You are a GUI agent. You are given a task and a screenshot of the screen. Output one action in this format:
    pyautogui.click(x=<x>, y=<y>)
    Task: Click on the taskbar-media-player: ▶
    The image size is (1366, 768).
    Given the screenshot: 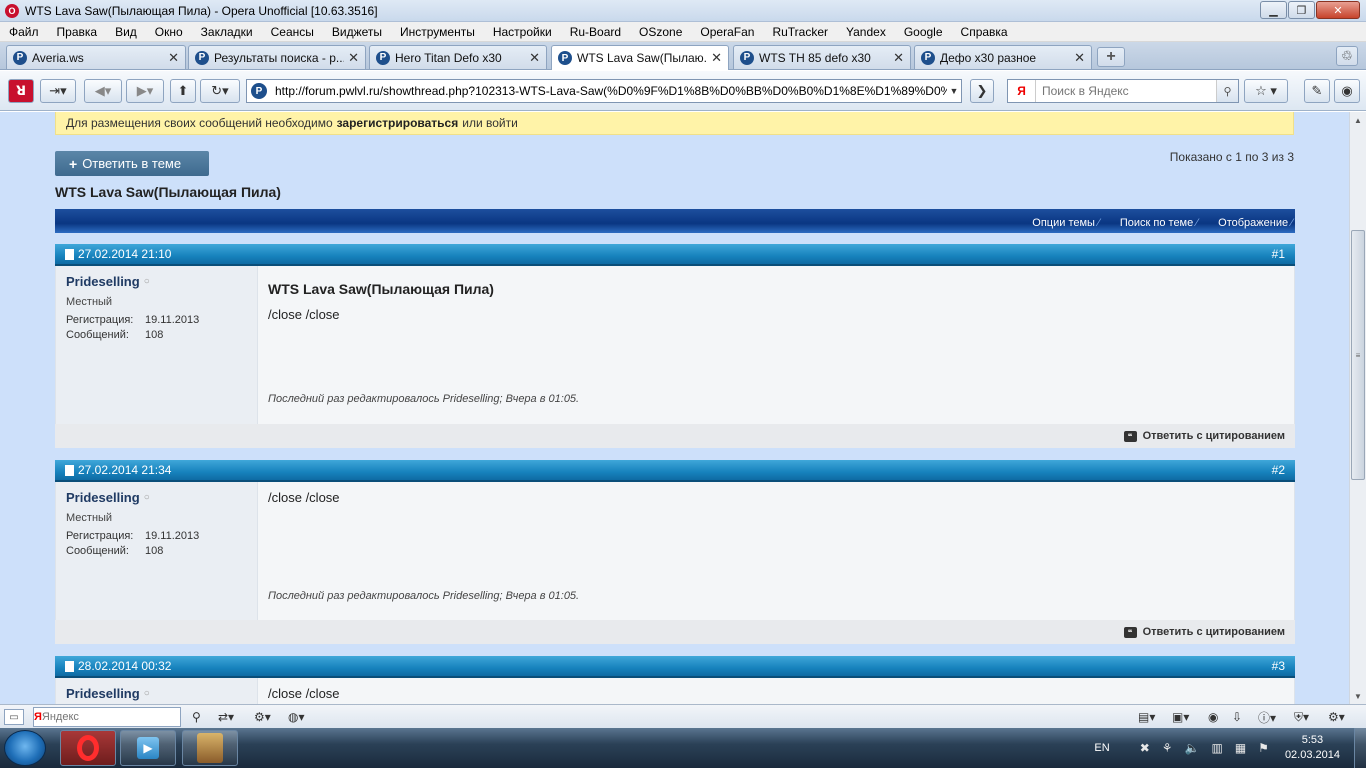 What is the action you would take?
    pyautogui.click(x=148, y=748)
    